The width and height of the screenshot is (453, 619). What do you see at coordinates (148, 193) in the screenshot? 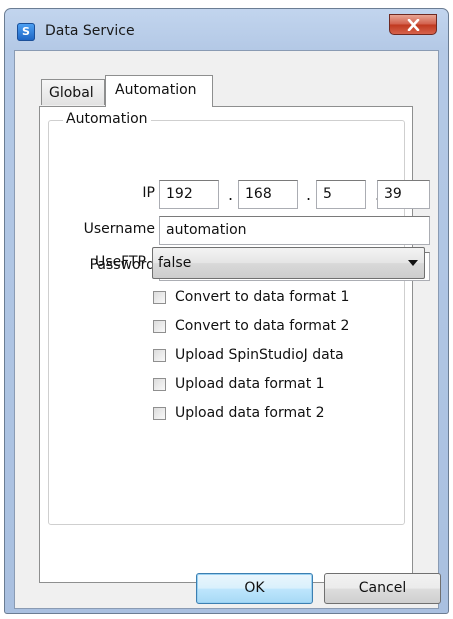
I see `ip-label: IP` at bounding box center [148, 193].